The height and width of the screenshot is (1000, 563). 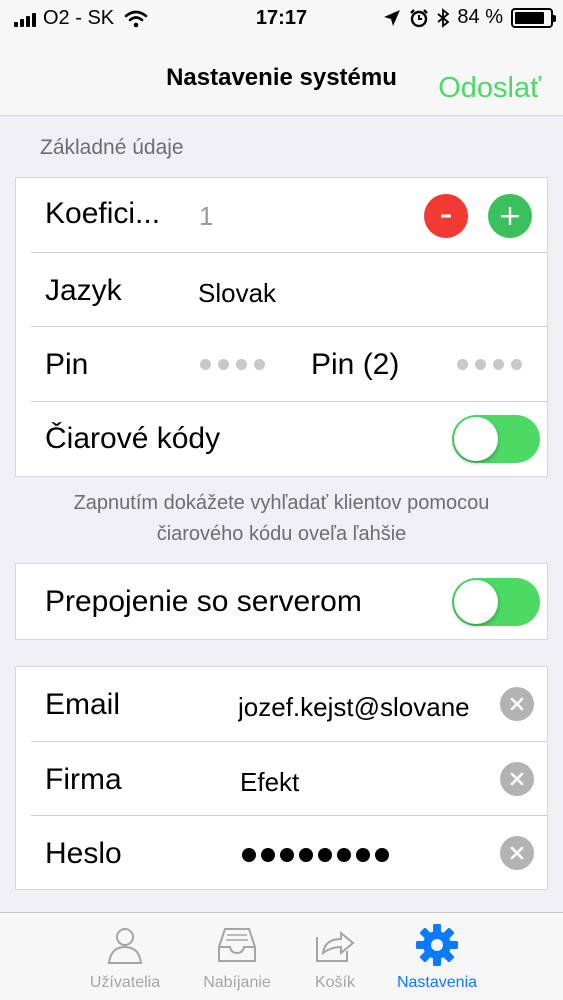 What do you see at coordinates (281, 215) in the screenshot?
I see `coefficient-row: Koefici... 1` at bounding box center [281, 215].